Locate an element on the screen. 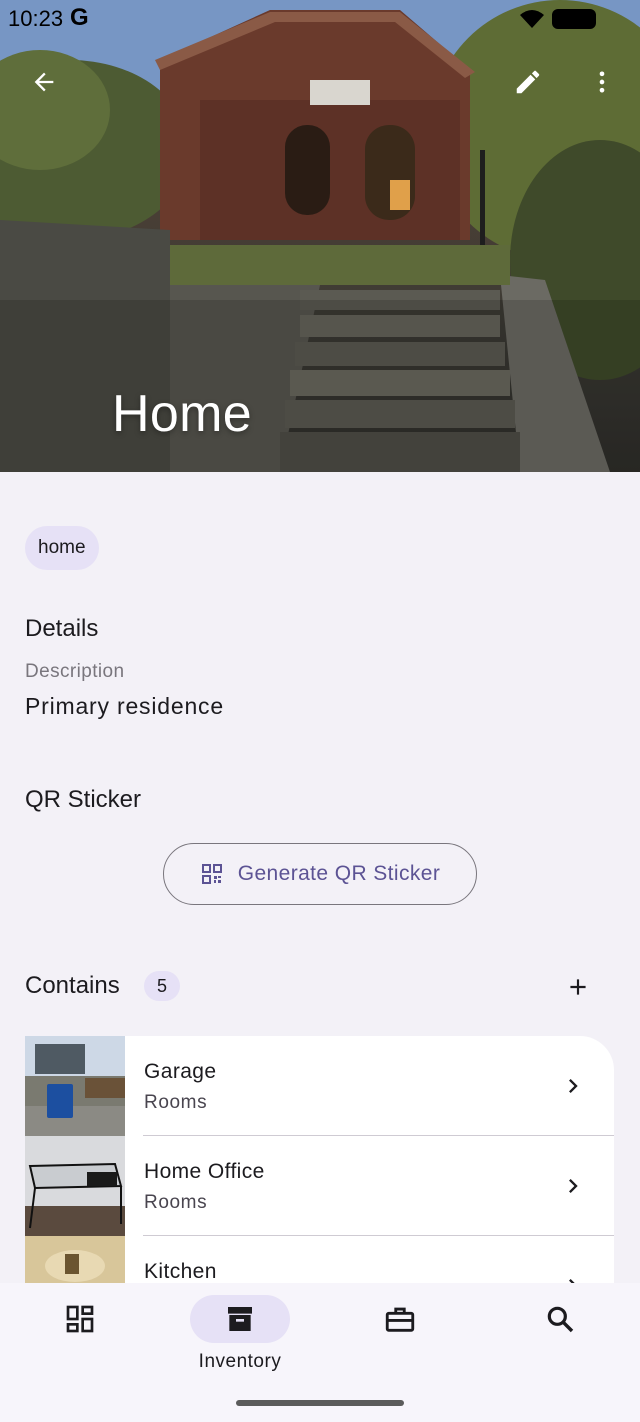 Image resolution: width=640 pixels, height=1422 pixels. inventory-box-icon is located at coordinates (240, 1319).